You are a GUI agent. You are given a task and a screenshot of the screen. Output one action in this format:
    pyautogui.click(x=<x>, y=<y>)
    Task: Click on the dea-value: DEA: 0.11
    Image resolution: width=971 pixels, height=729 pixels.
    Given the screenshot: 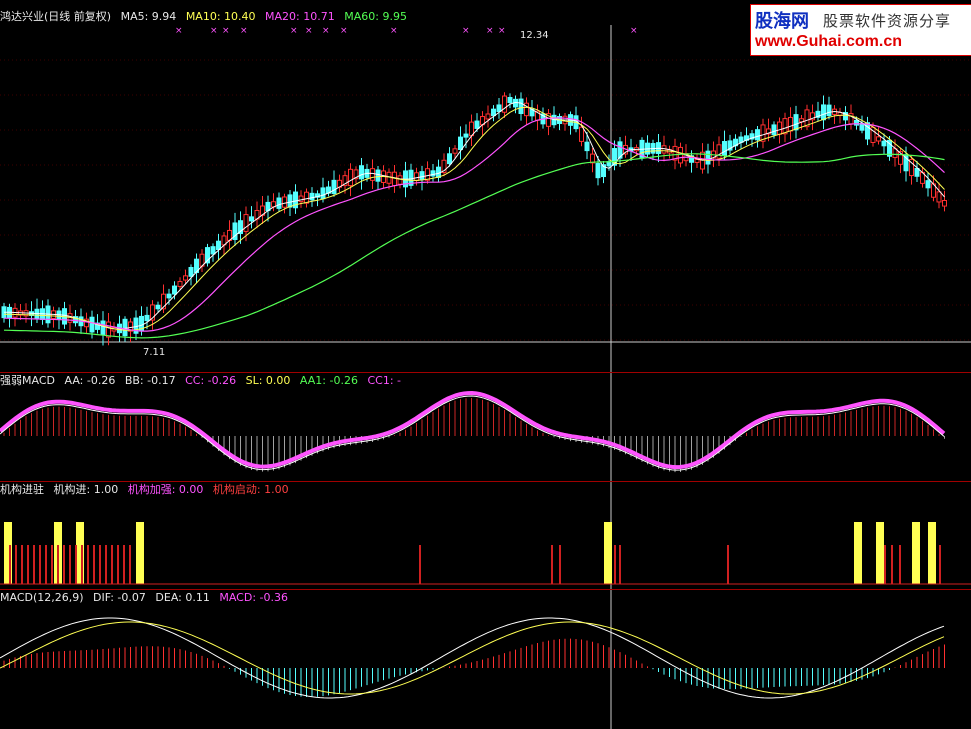 What is the action you would take?
    pyautogui.click(x=182, y=597)
    